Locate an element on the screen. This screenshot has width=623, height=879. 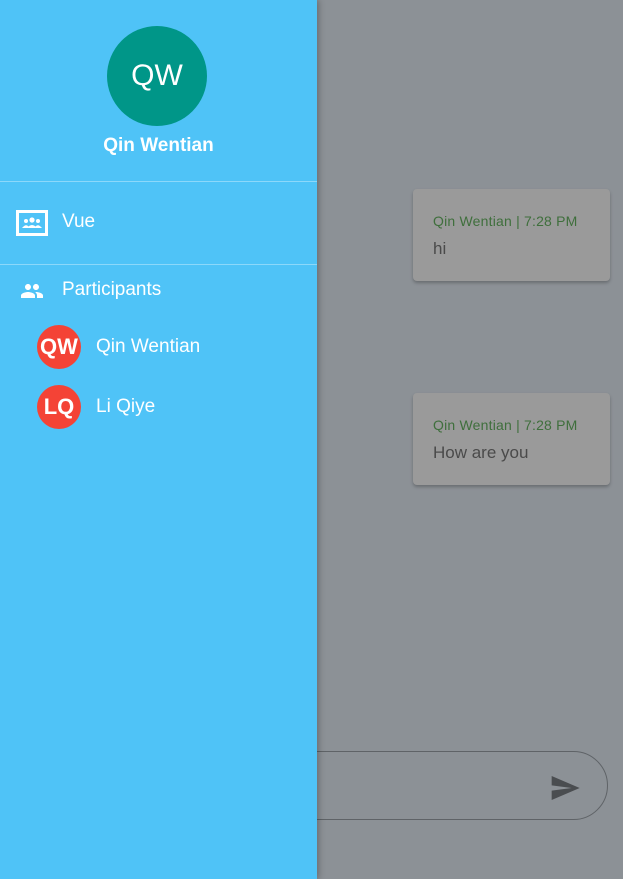
drawer-header: QW Qin Wentian is located at coordinates (158, 90).